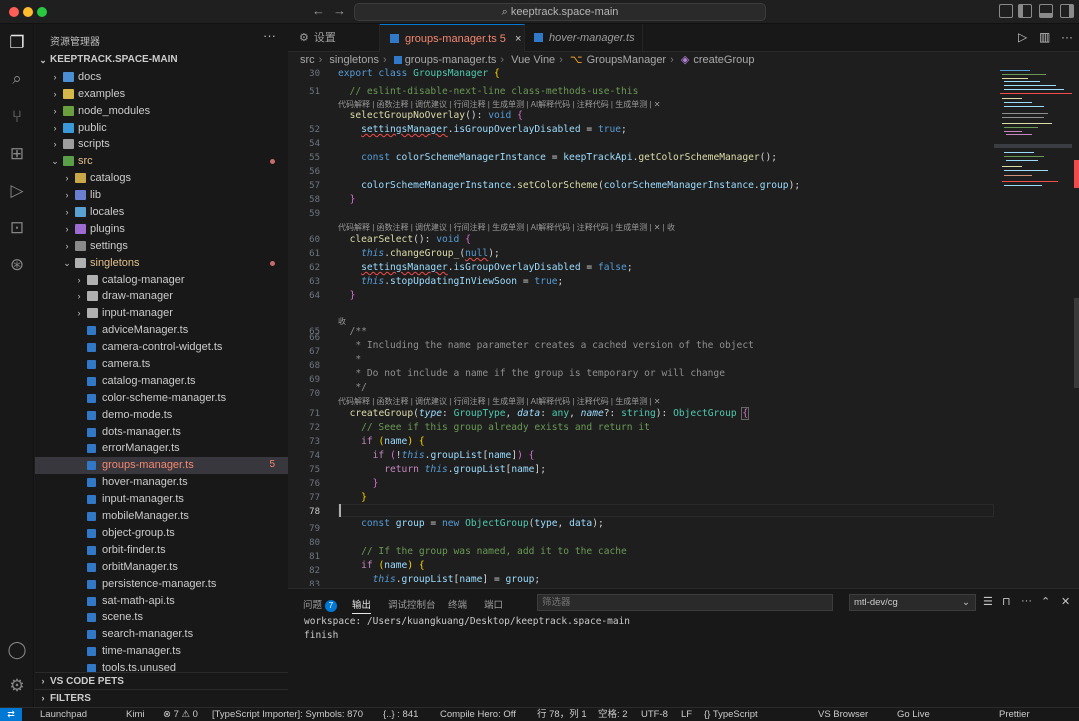 Image resolution: width=1079 pixels, height=721 pixels. What do you see at coordinates (613, 714) in the screenshot?
I see `status-indentation: 空格: 2` at bounding box center [613, 714].